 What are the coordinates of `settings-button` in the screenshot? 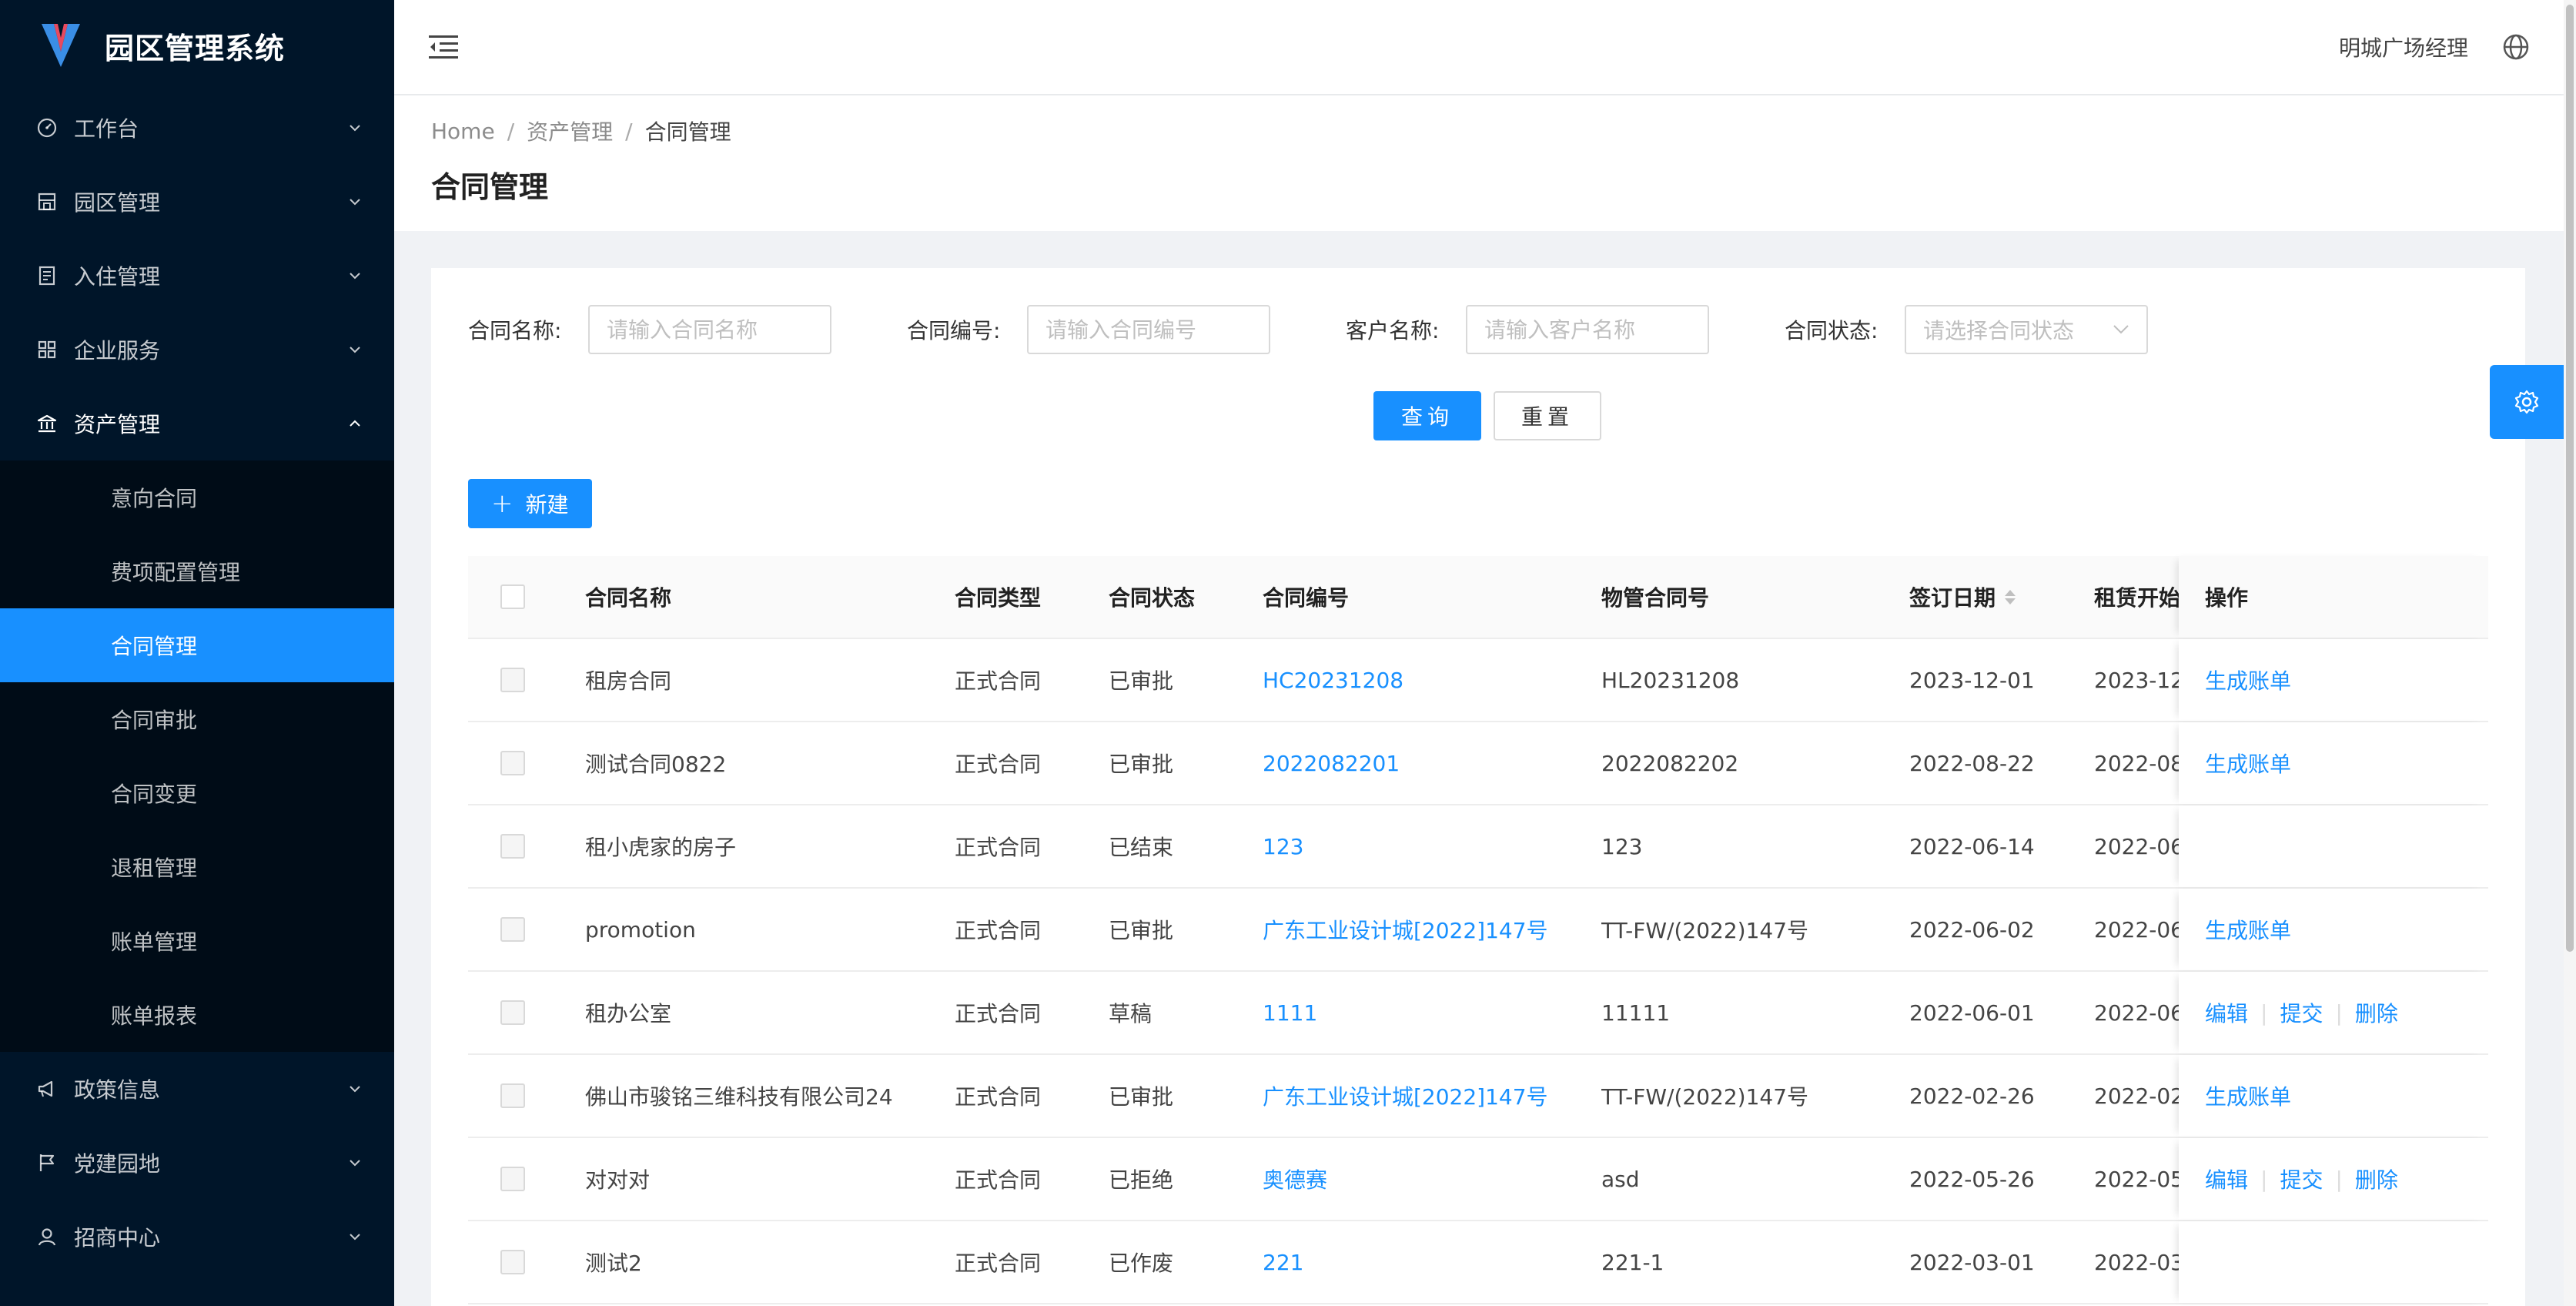 It's located at (2527, 402).